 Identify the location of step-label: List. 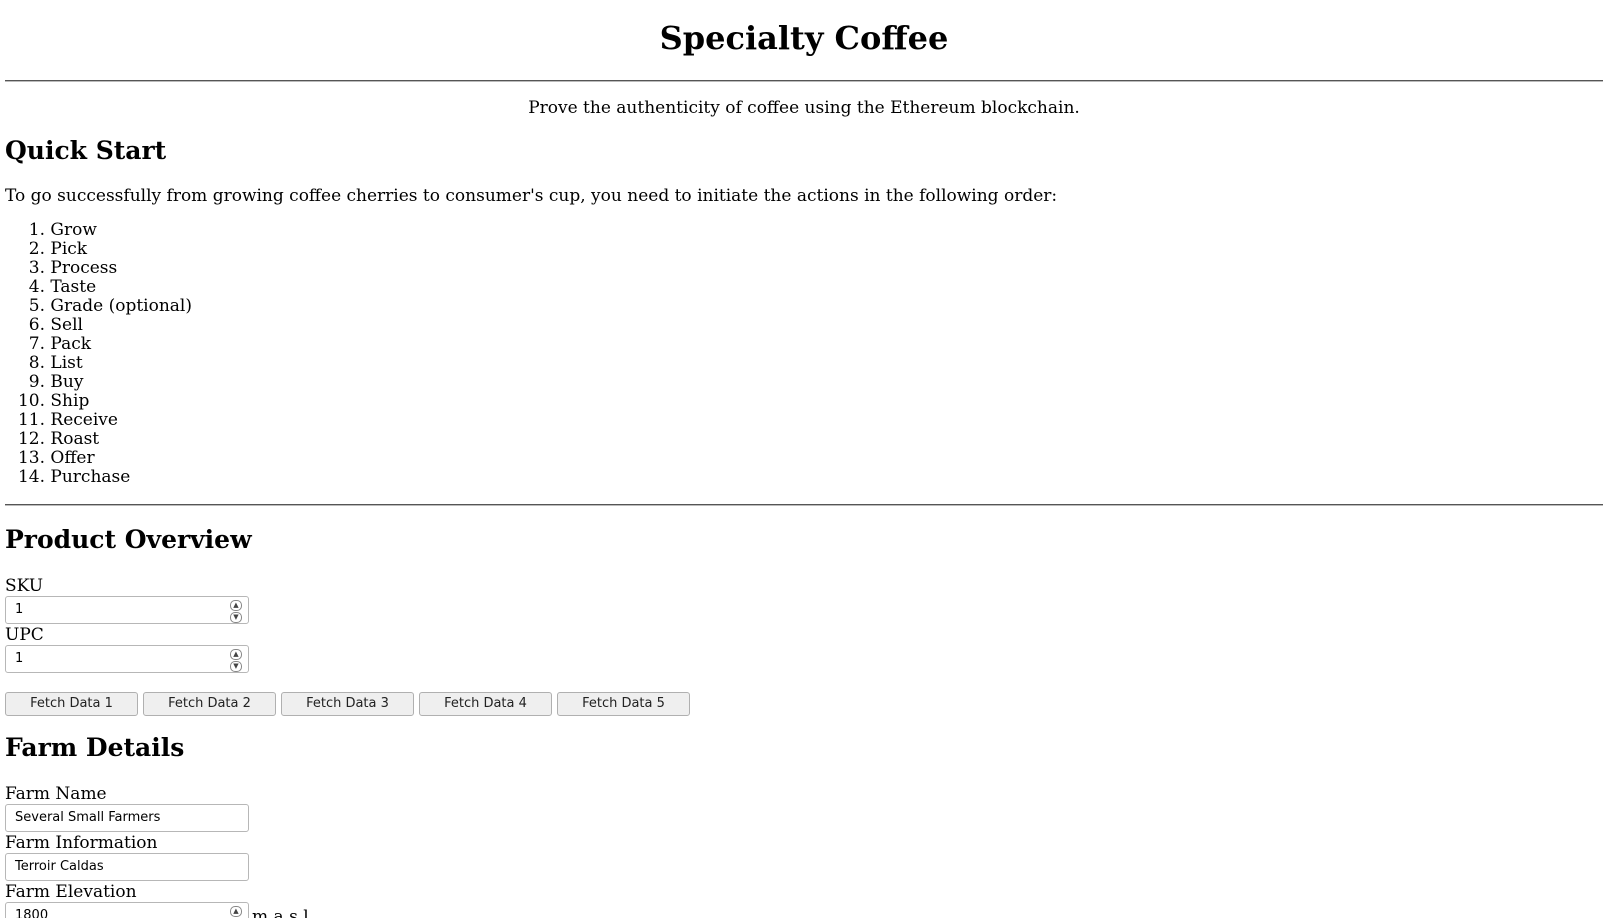
(66, 363).